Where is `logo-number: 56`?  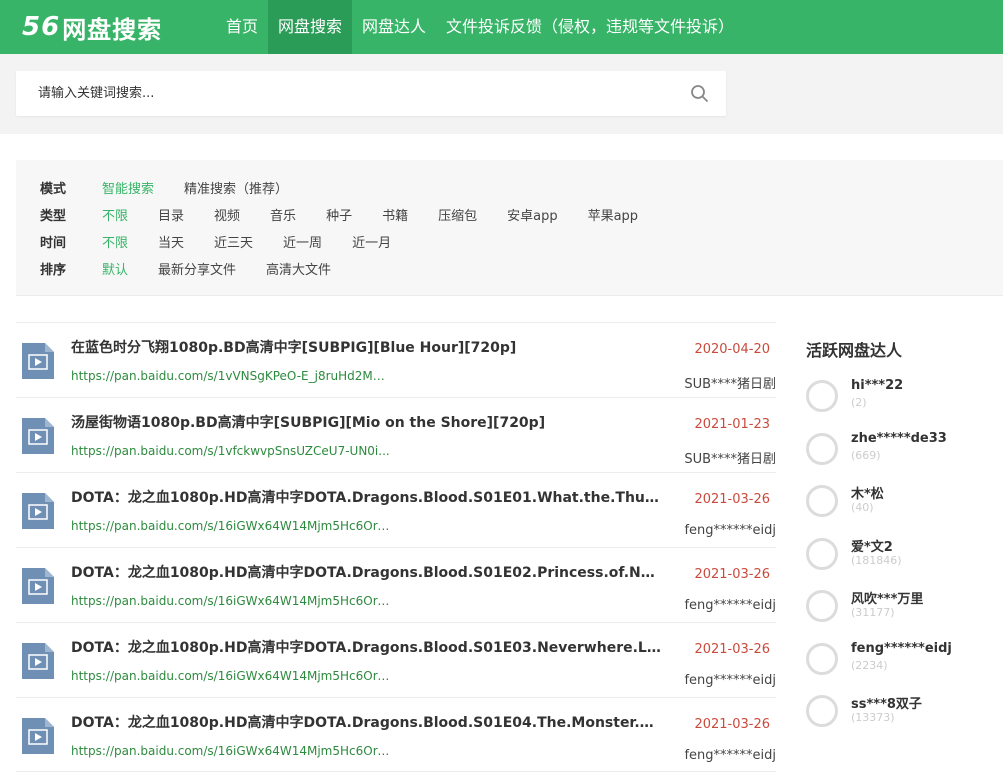 logo-number: 56 is located at coordinates (41, 27).